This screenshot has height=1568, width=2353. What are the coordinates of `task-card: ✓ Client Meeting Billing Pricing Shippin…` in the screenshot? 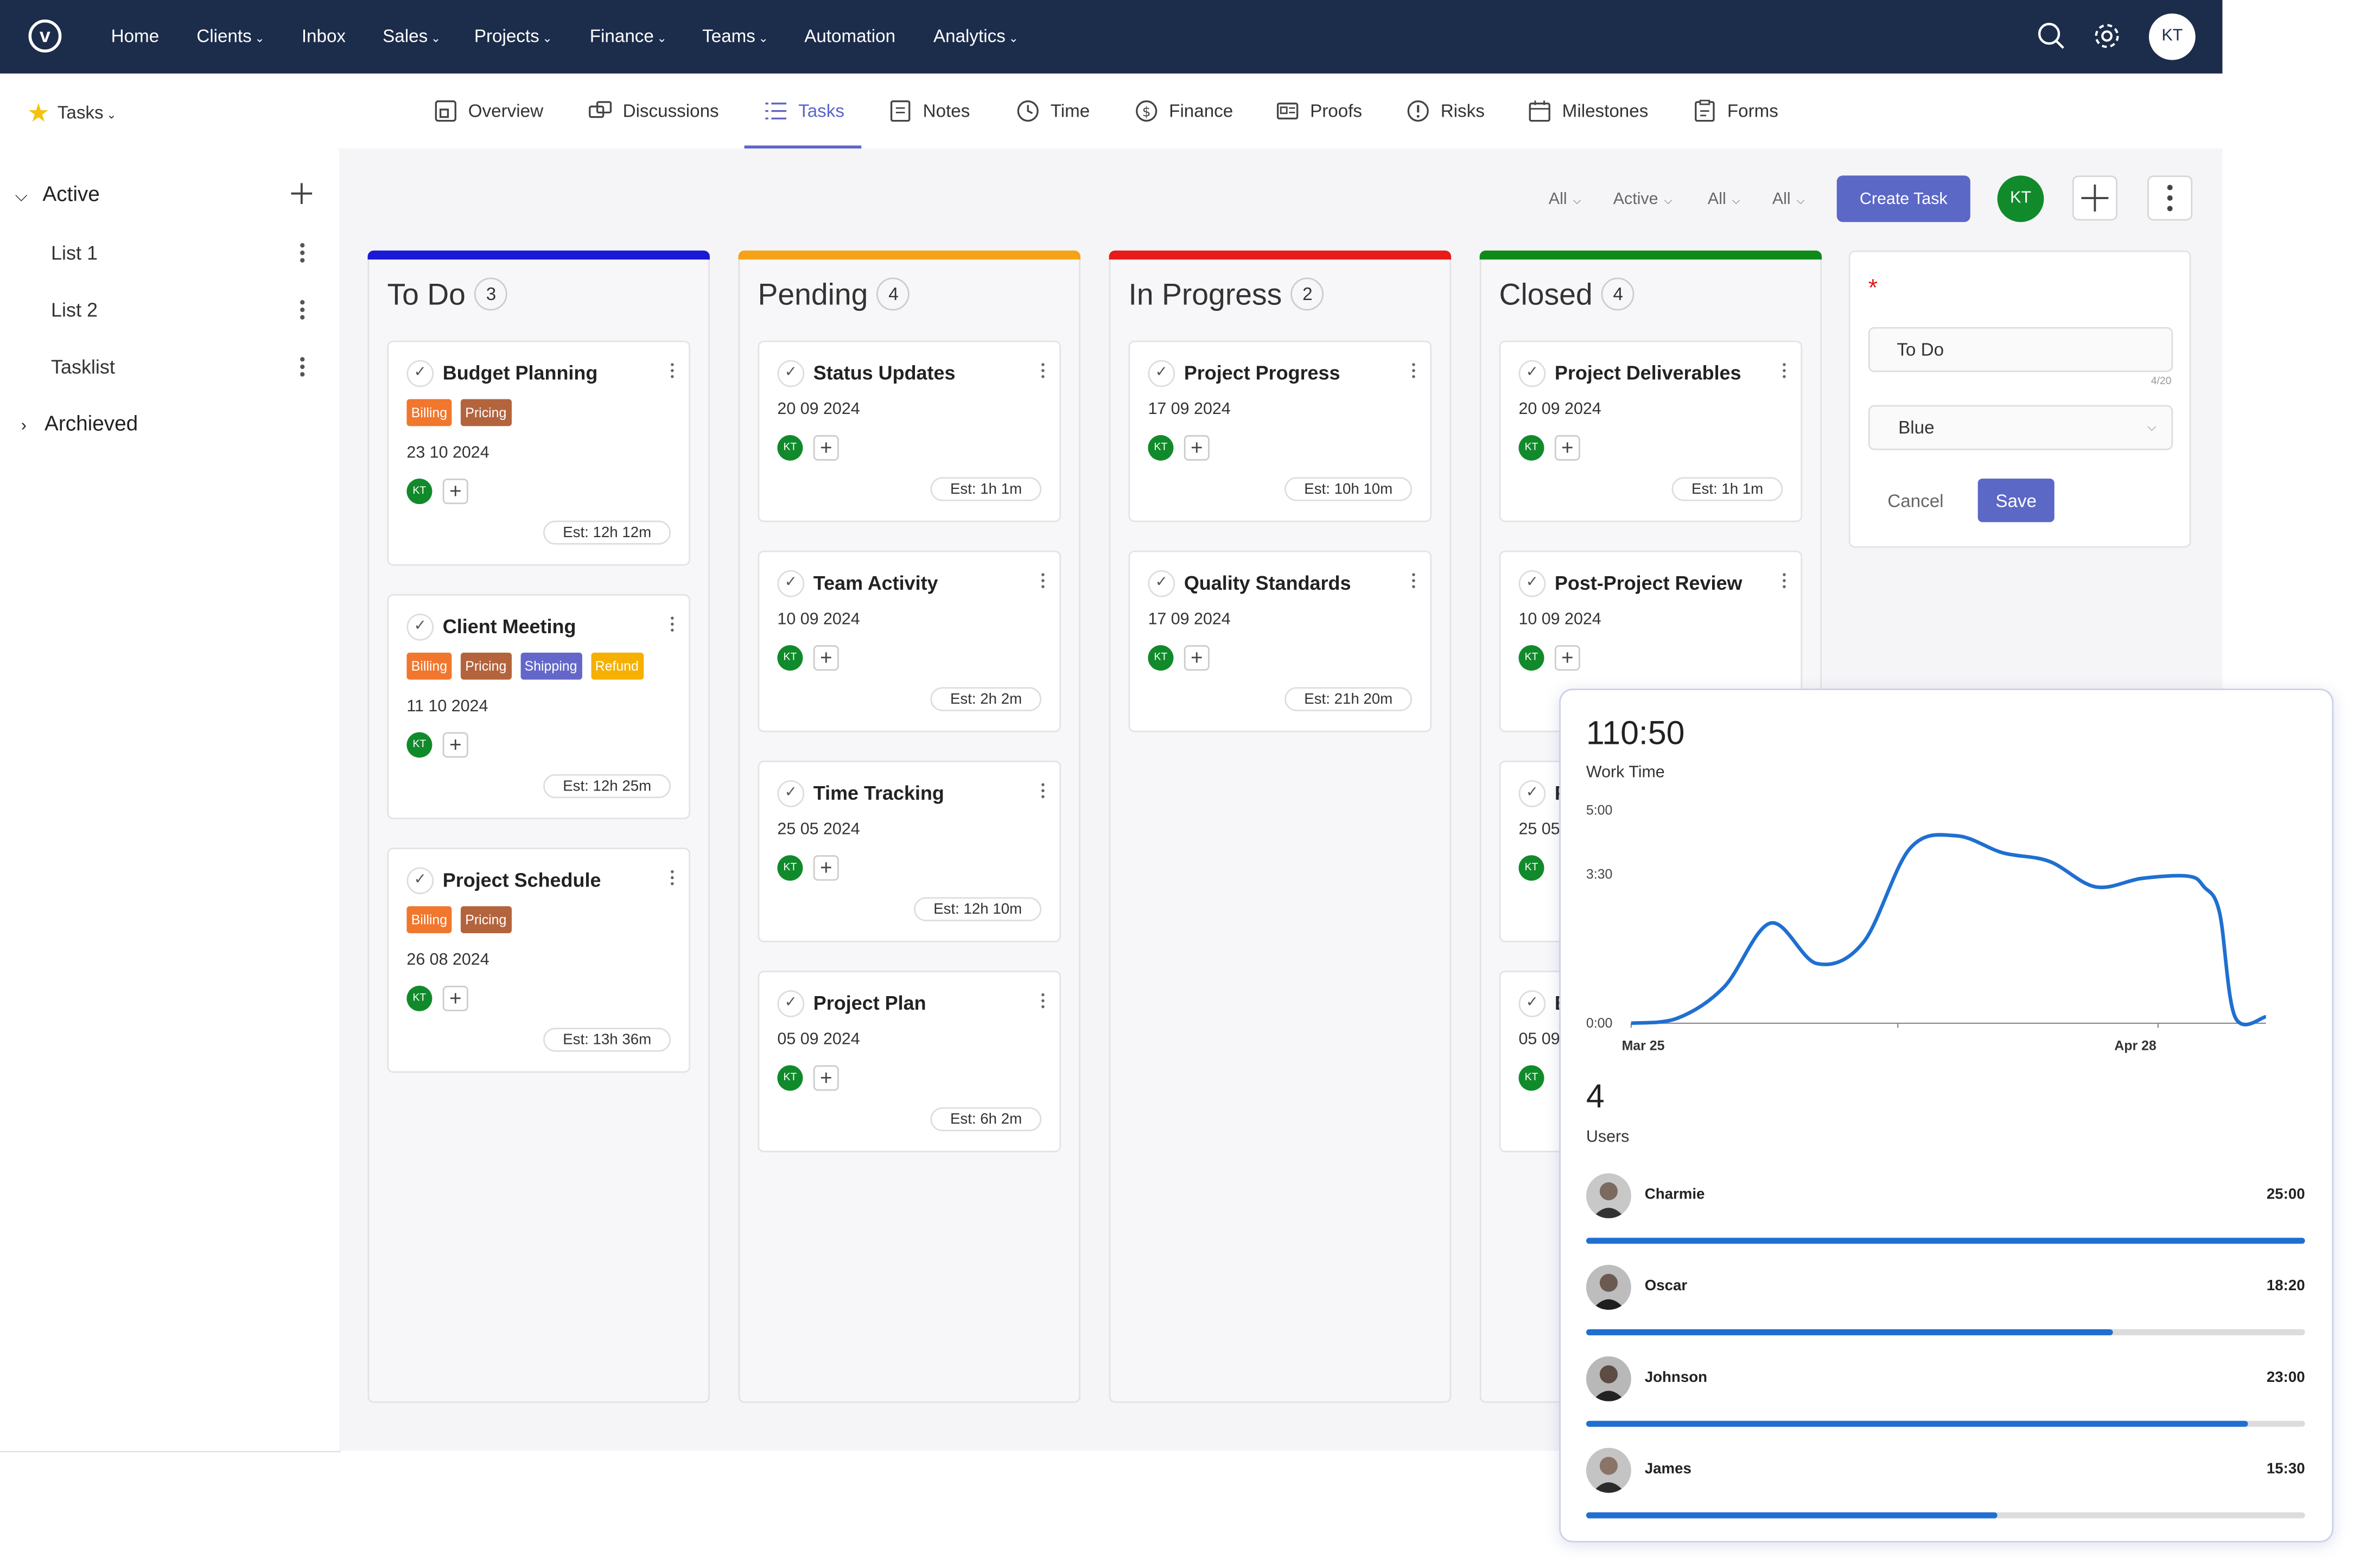 It's located at (539, 706).